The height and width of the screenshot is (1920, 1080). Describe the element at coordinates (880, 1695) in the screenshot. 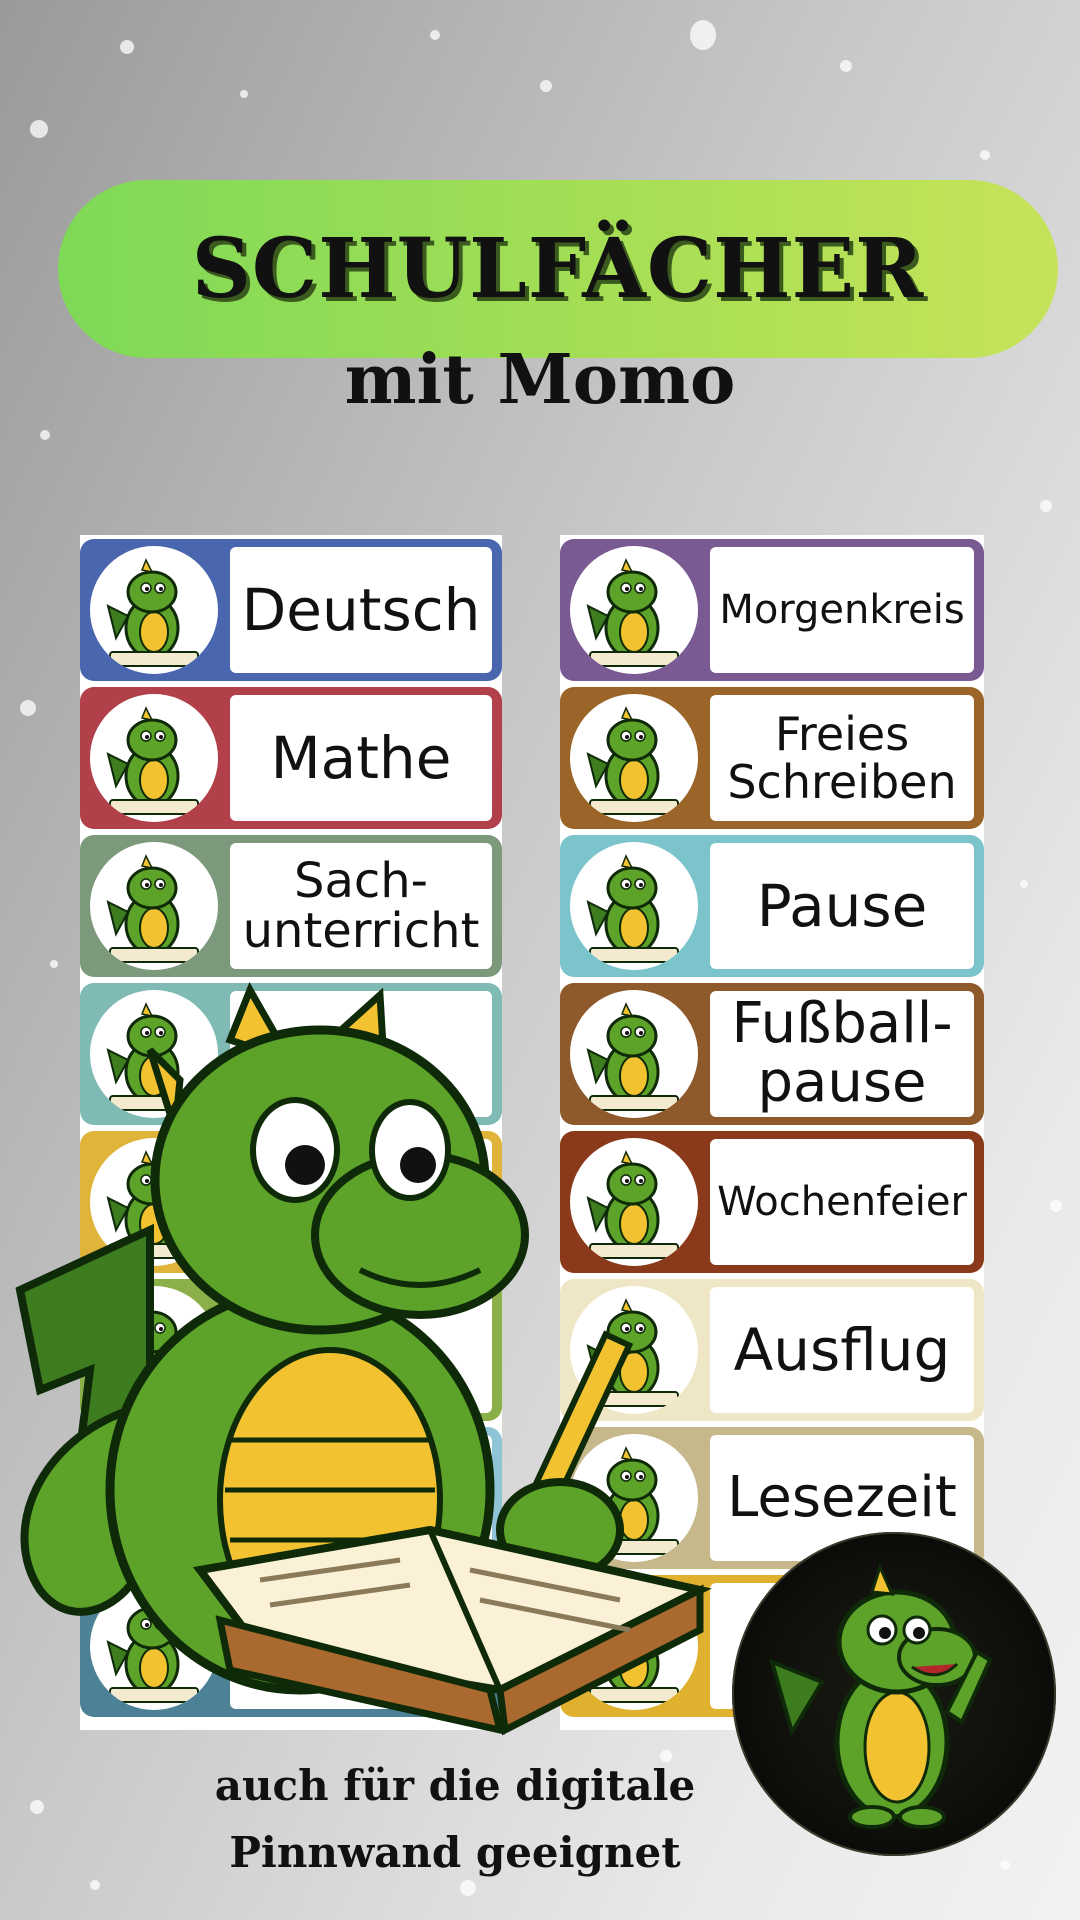

I see `dragon-waving-badge-icon` at that location.